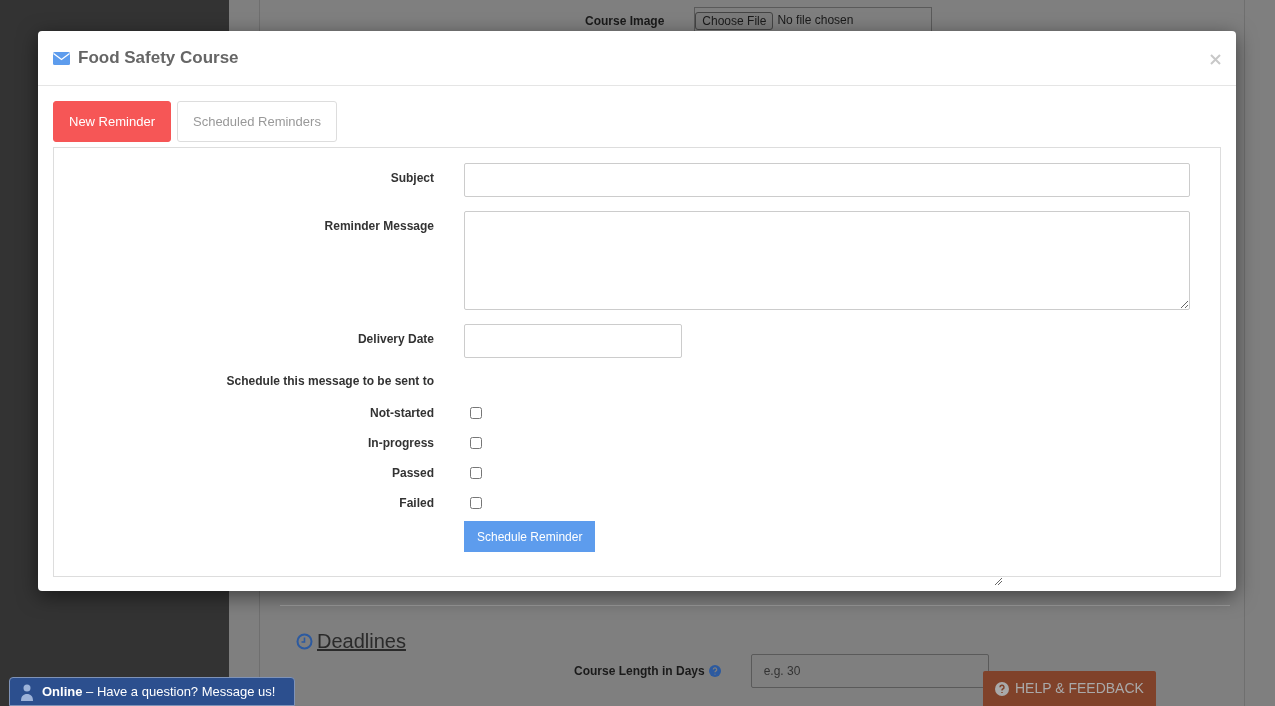 The width and height of the screenshot is (1275, 706). I want to click on section-label: Schedule this message to be sent to, so click(329, 381).